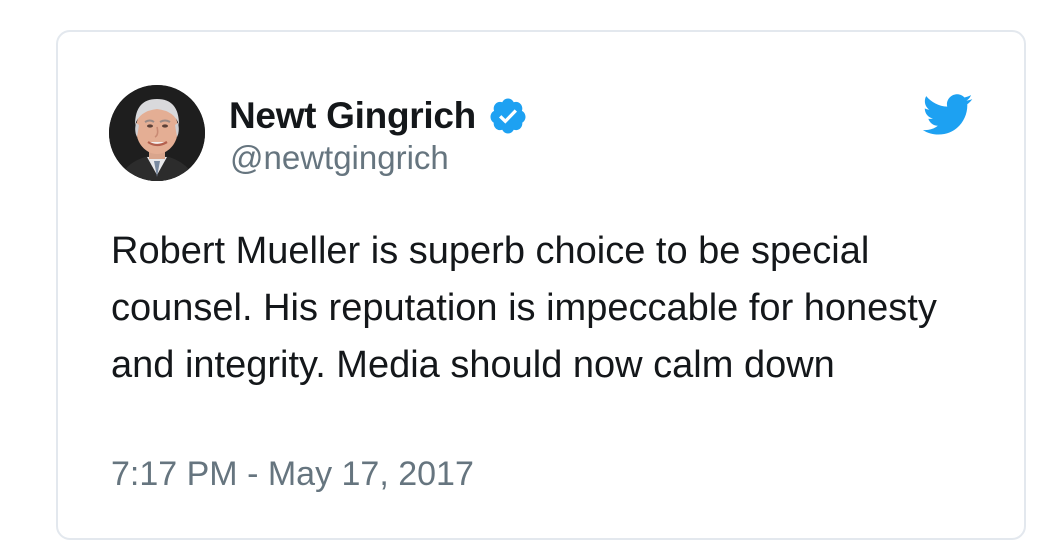  I want to click on author-display-name: Newt Gingrich, so click(352, 116).